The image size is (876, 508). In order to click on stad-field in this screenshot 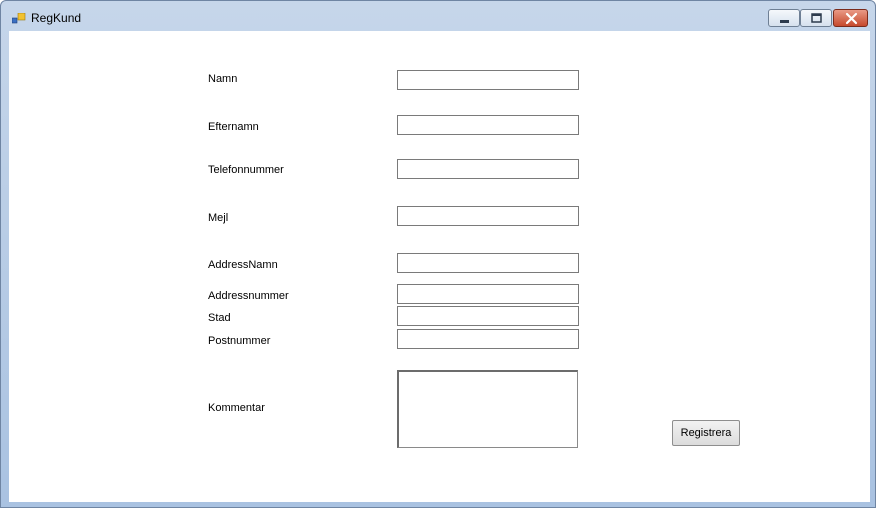, I will do `click(488, 316)`.